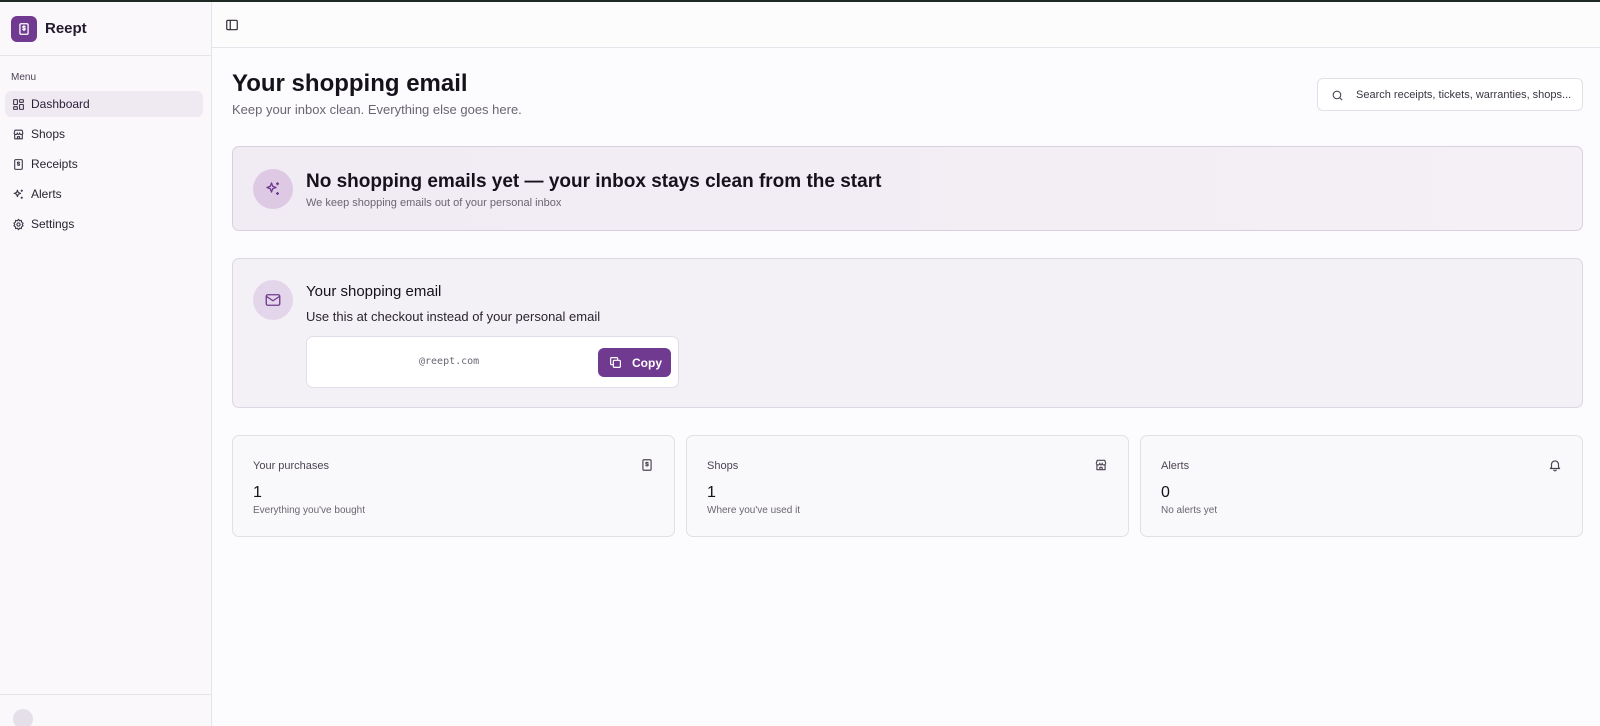 The height and width of the screenshot is (726, 1600). Describe the element at coordinates (723, 466) in the screenshot. I see `stat-label: Shops` at that location.